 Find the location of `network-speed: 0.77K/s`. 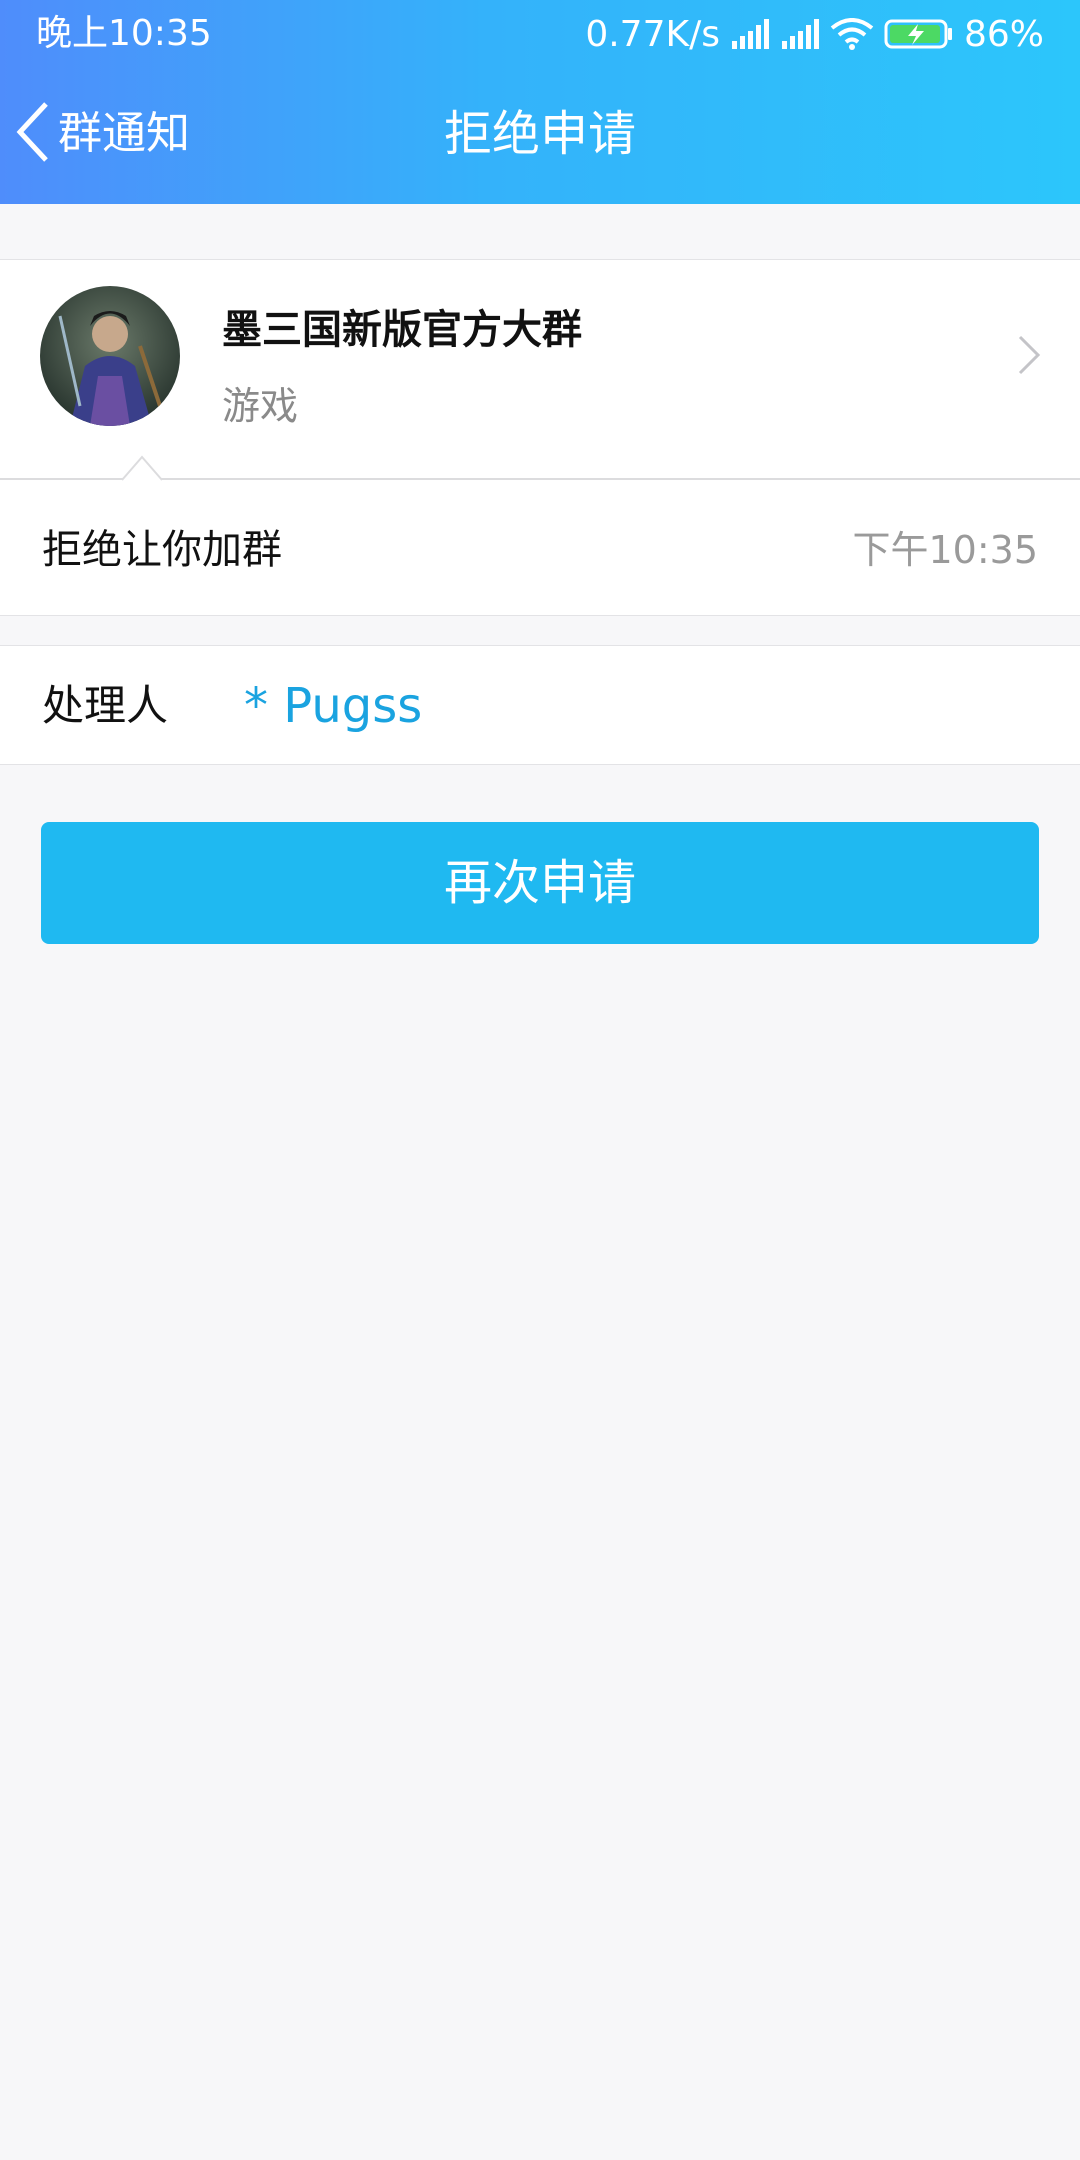

network-speed: 0.77K/s is located at coordinates (652, 34).